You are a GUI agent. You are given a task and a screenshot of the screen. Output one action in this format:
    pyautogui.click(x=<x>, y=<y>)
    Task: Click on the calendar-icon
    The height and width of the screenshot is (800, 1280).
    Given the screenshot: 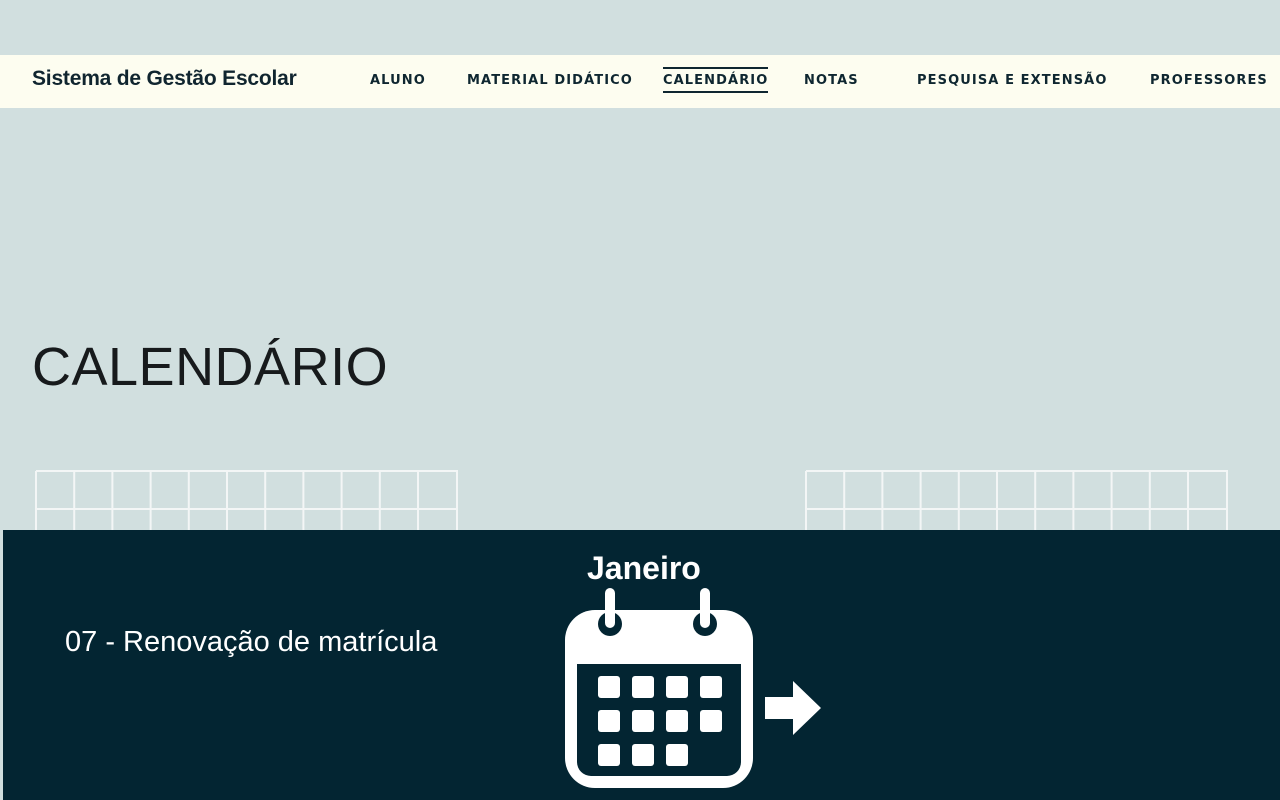 What is the action you would take?
    pyautogui.click(x=659, y=688)
    